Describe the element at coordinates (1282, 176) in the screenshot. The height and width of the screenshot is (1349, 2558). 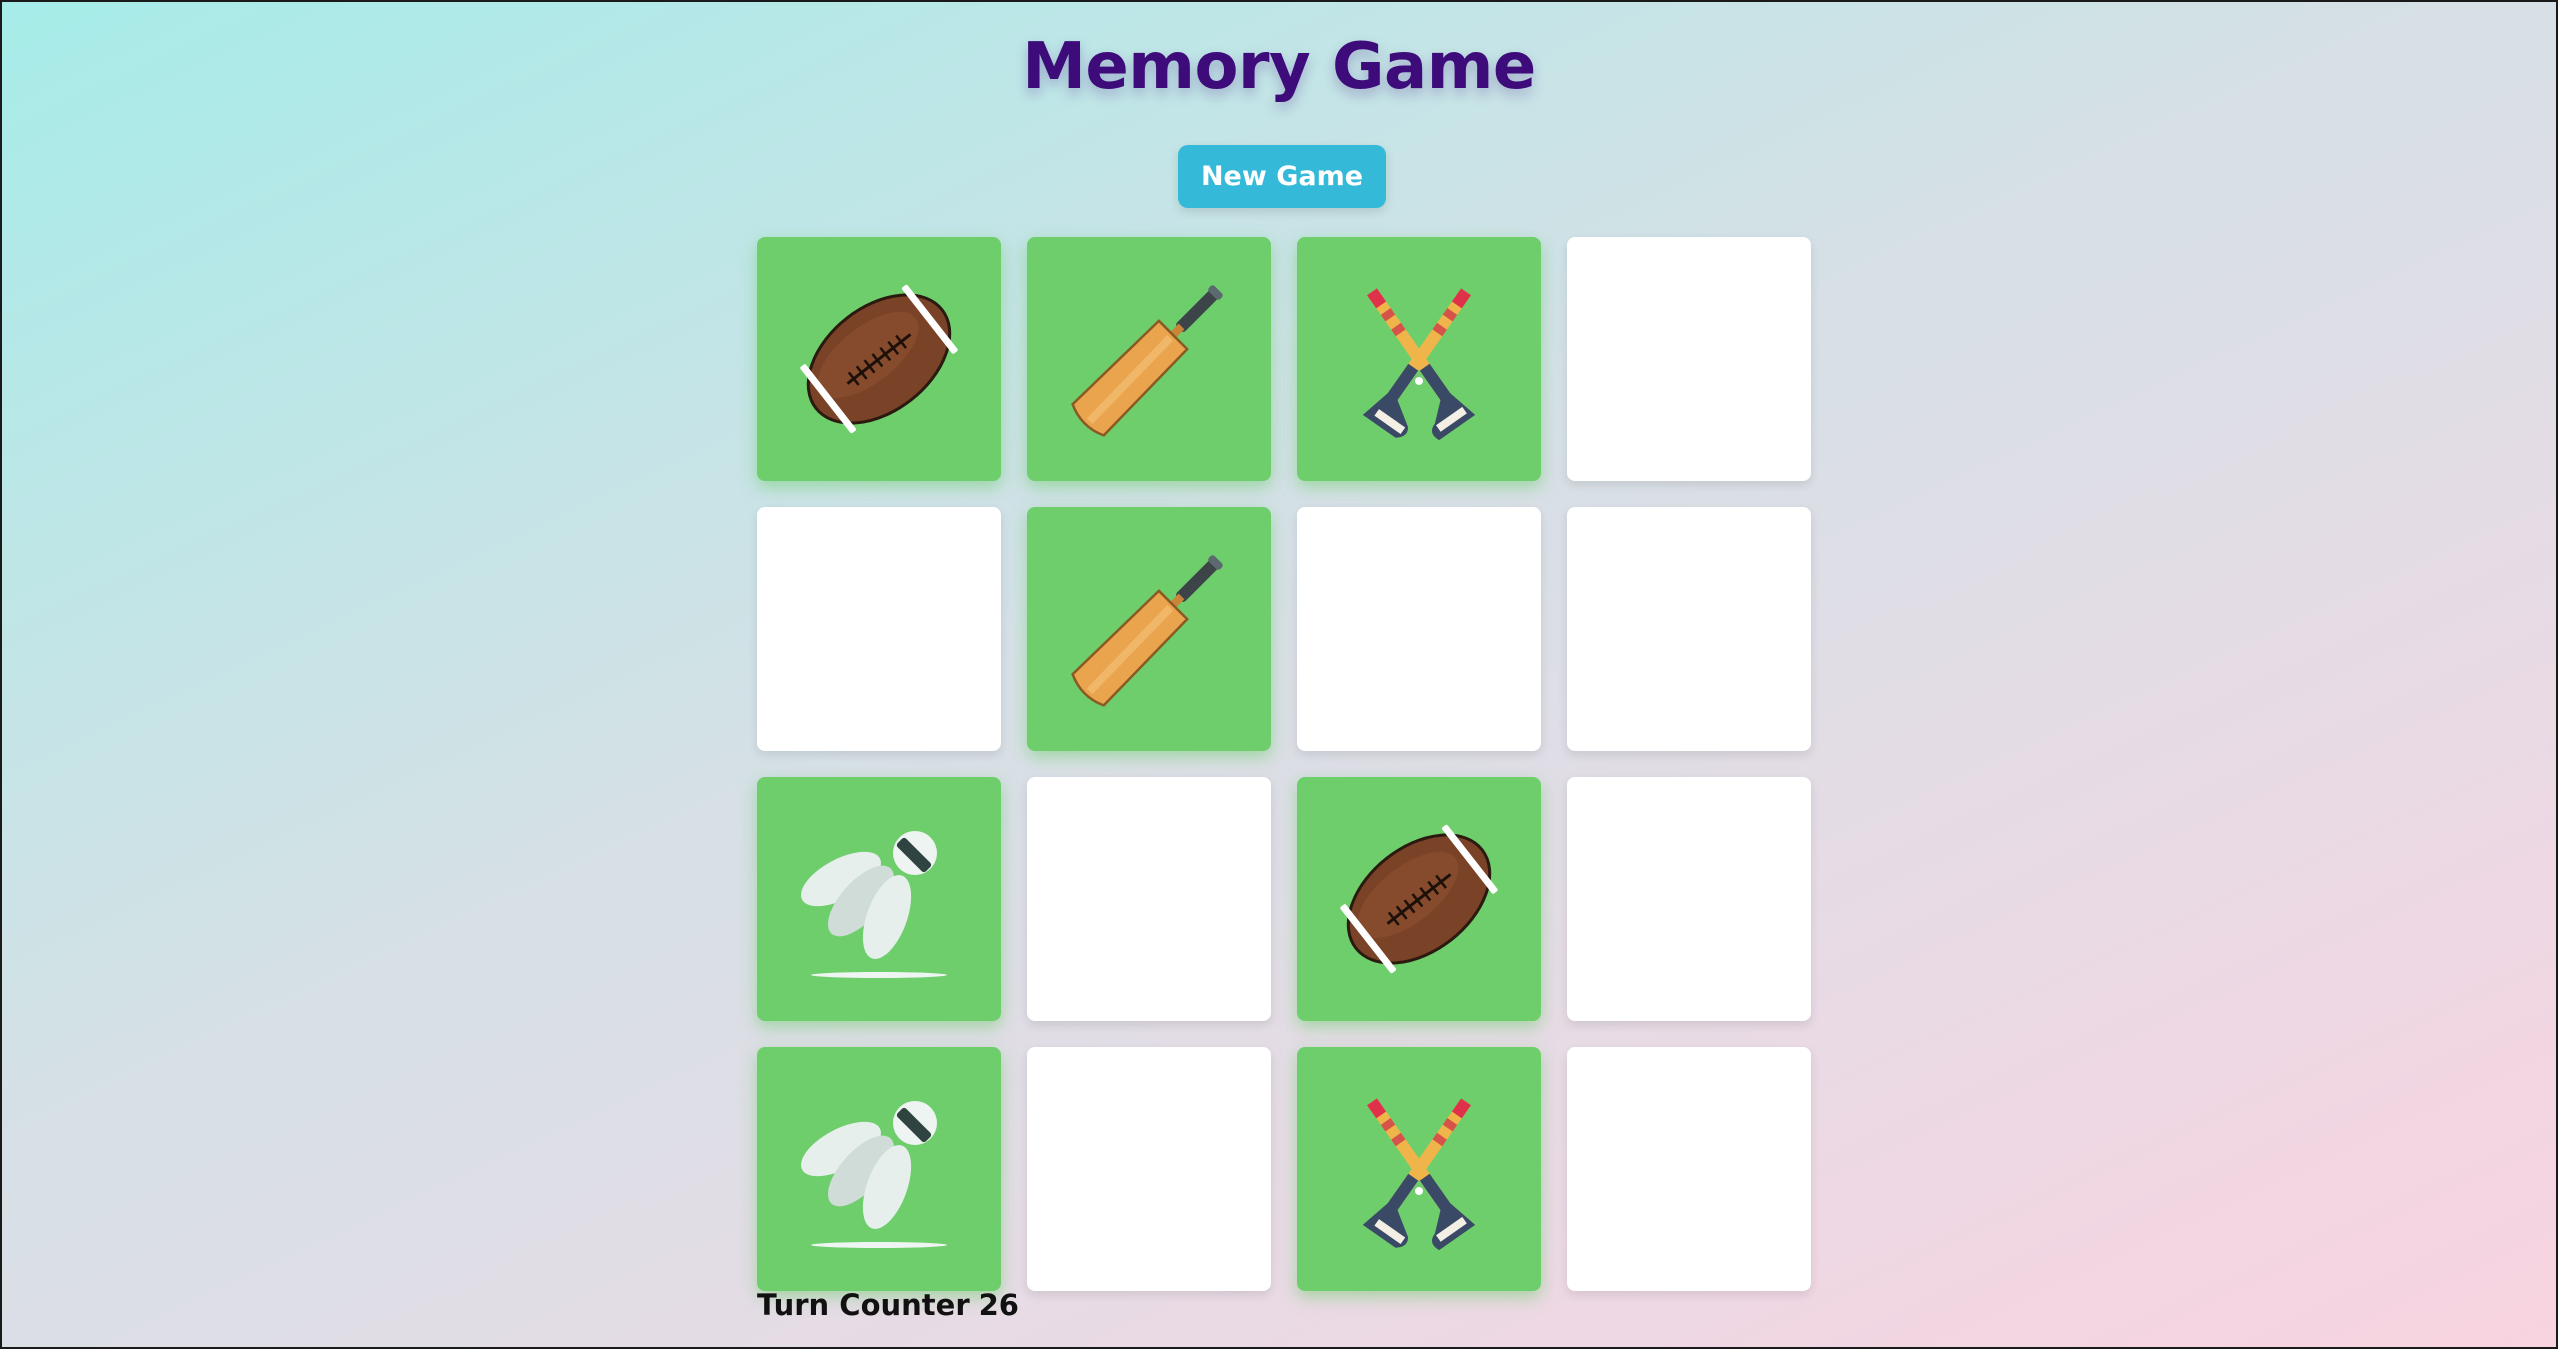
I see `new-game-button: New Game` at that location.